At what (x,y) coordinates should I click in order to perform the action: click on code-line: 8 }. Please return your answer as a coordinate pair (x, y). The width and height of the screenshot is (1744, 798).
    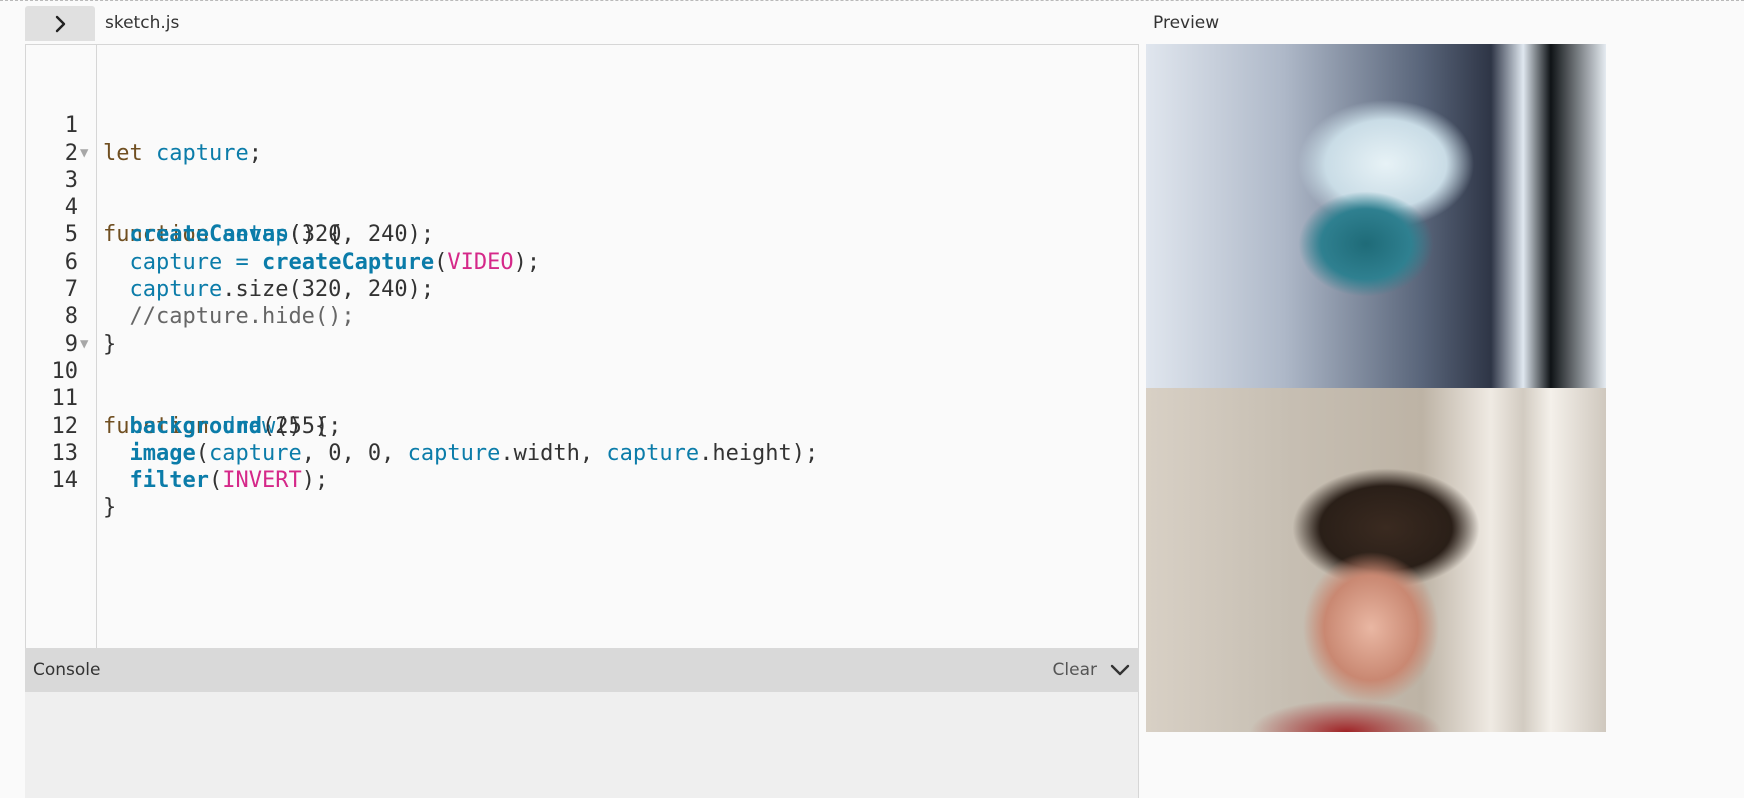
    Looking at the image, I should click on (582, 316).